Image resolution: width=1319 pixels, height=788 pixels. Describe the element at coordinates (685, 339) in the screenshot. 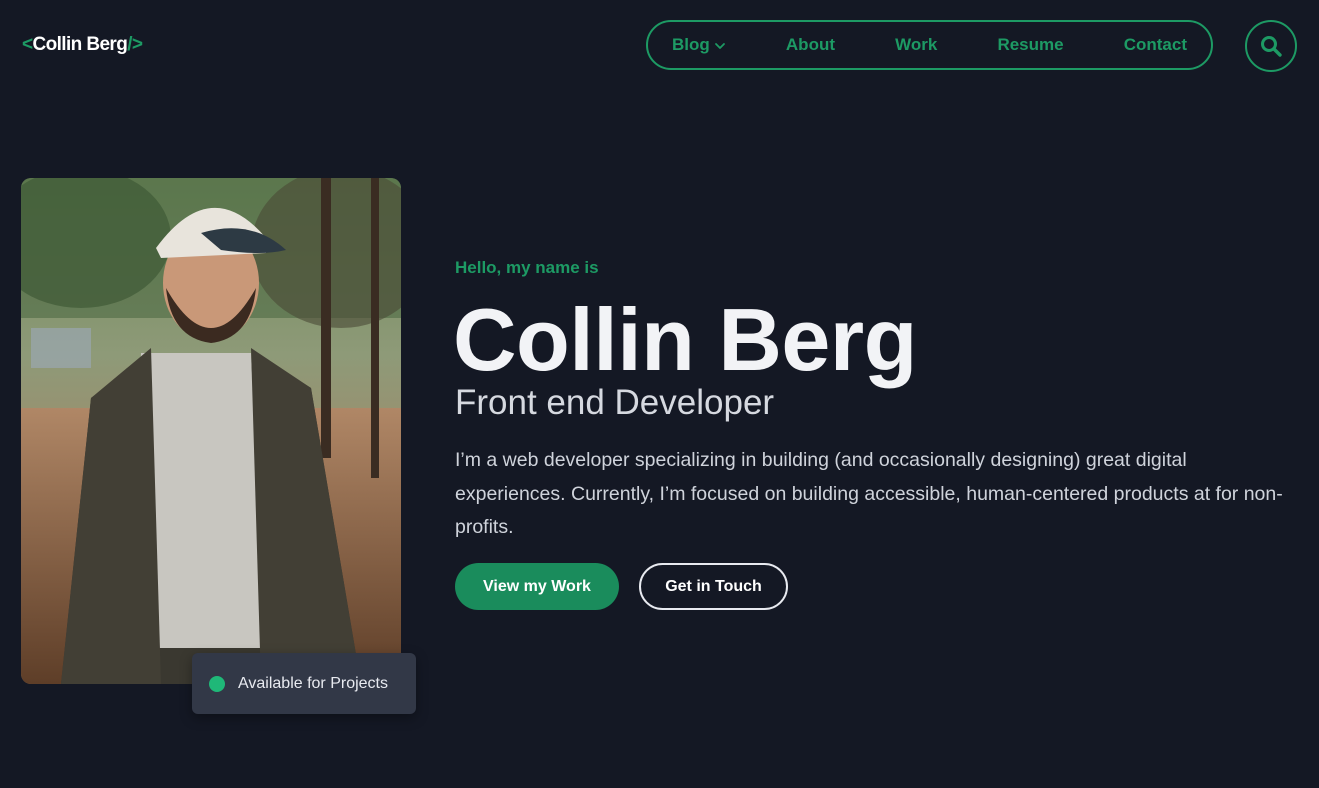

I see `hero-name: Collin Berg` at that location.